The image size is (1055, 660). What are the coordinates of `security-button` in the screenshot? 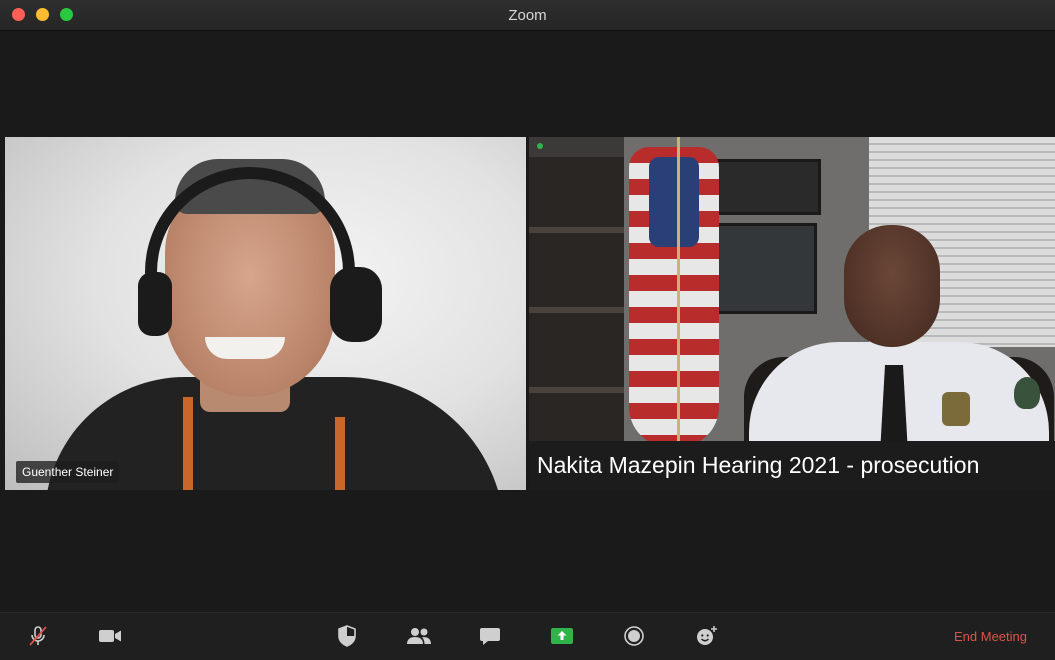 It's located at (347, 636).